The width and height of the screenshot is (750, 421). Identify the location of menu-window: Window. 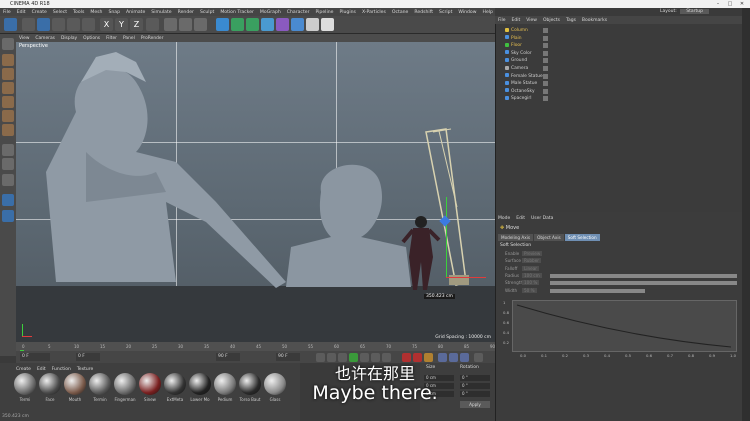
(467, 12).